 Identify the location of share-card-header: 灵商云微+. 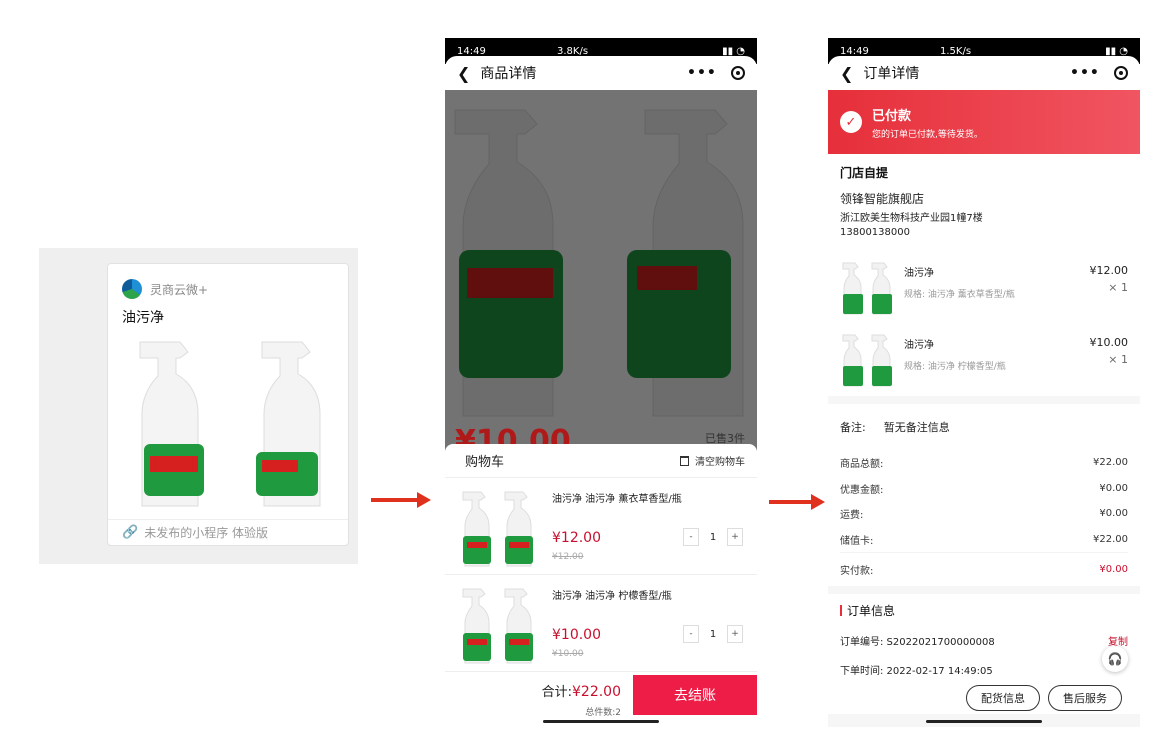
(165, 289).